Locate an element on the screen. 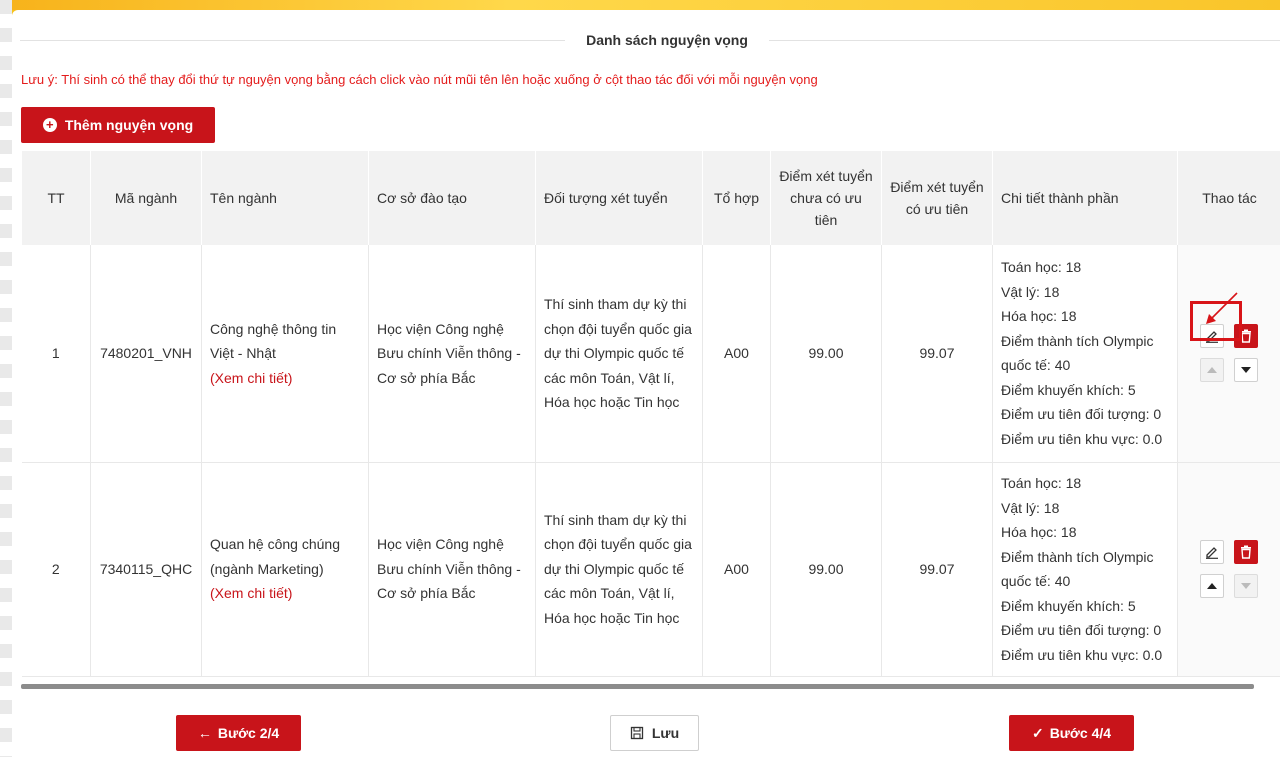 The height and width of the screenshot is (757, 1280). save-label: Lưu is located at coordinates (665, 733).